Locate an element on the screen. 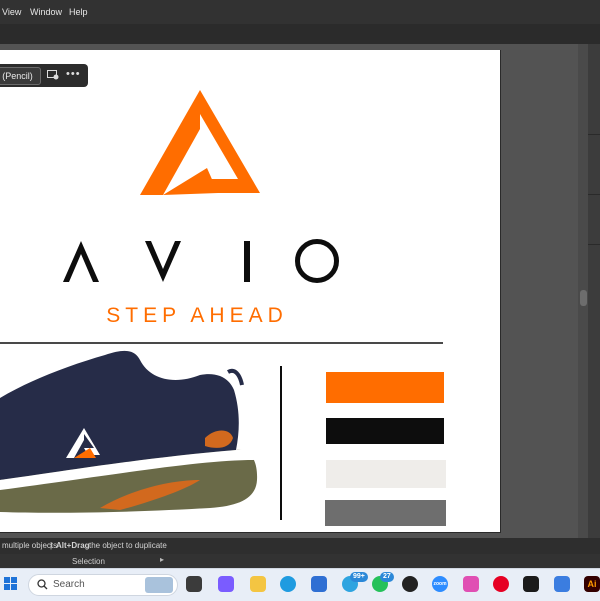  chatgpt-icon is located at coordinates (410, 584).